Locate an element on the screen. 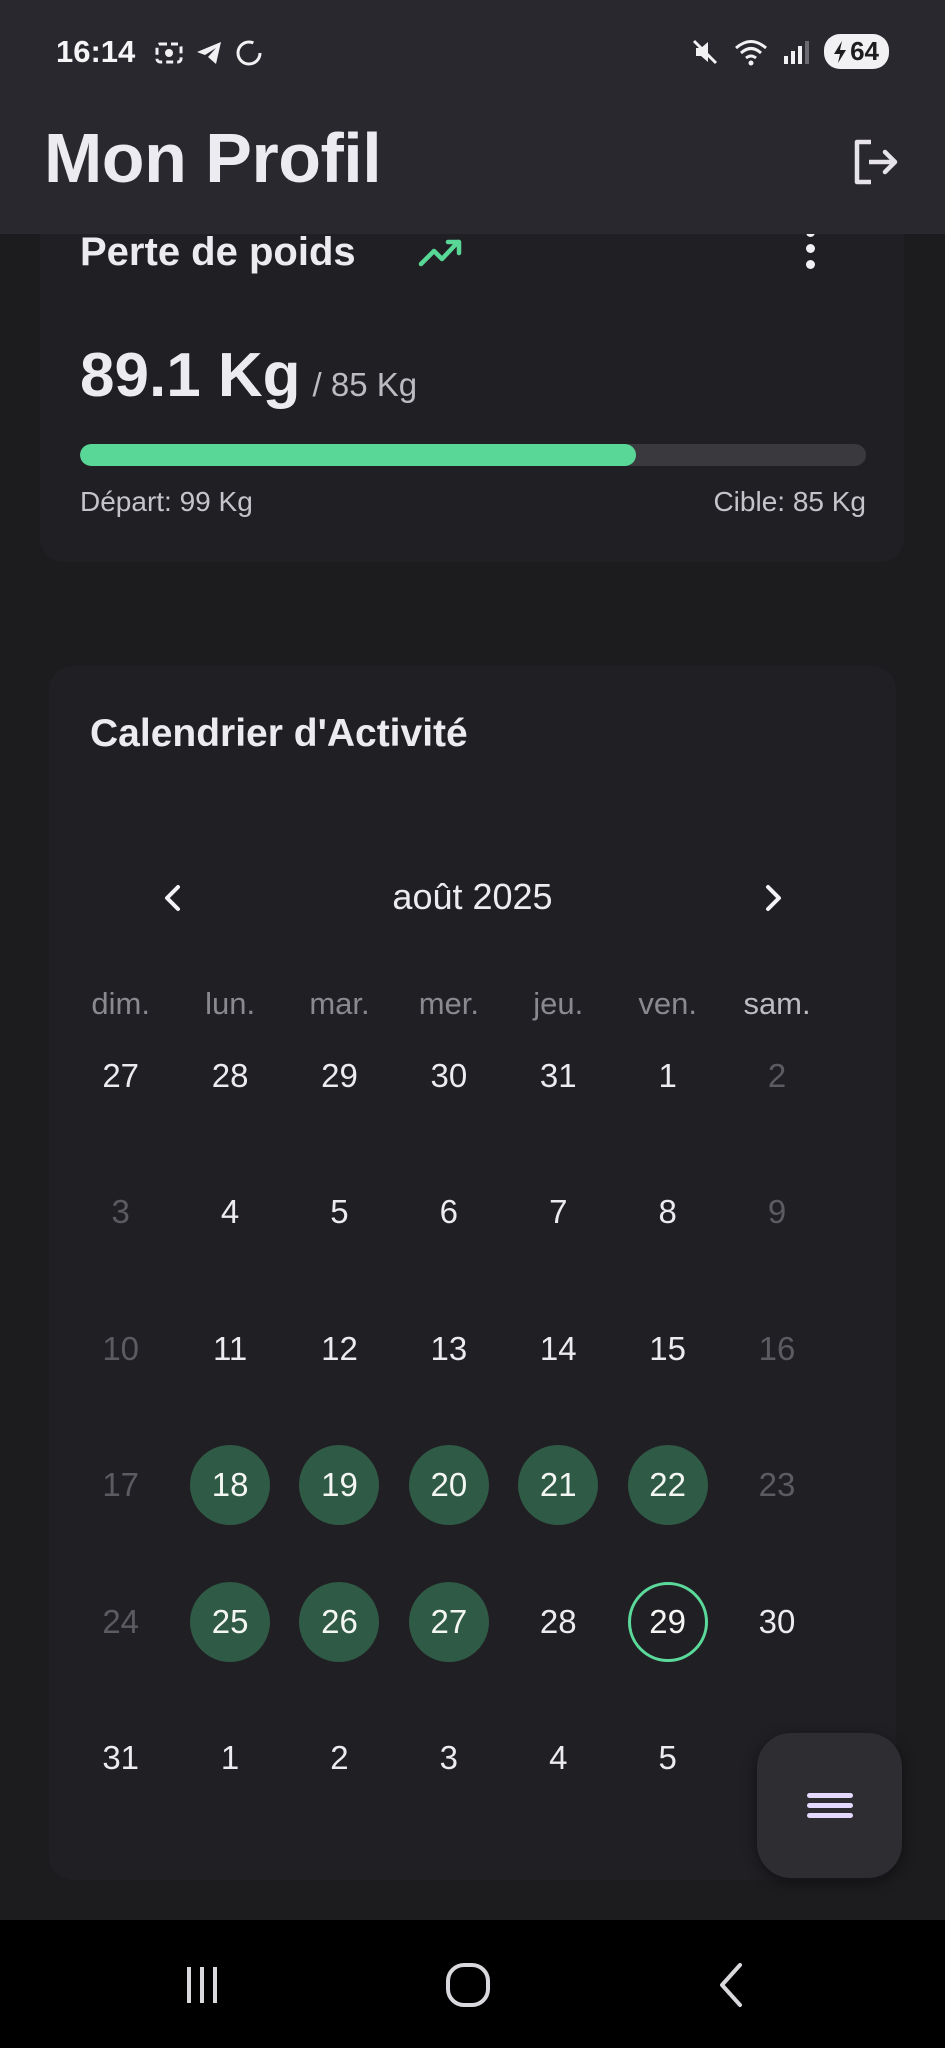 The image size is (945, 2048). calendar-day-number: 30 is located at coordinates (449, 1075).